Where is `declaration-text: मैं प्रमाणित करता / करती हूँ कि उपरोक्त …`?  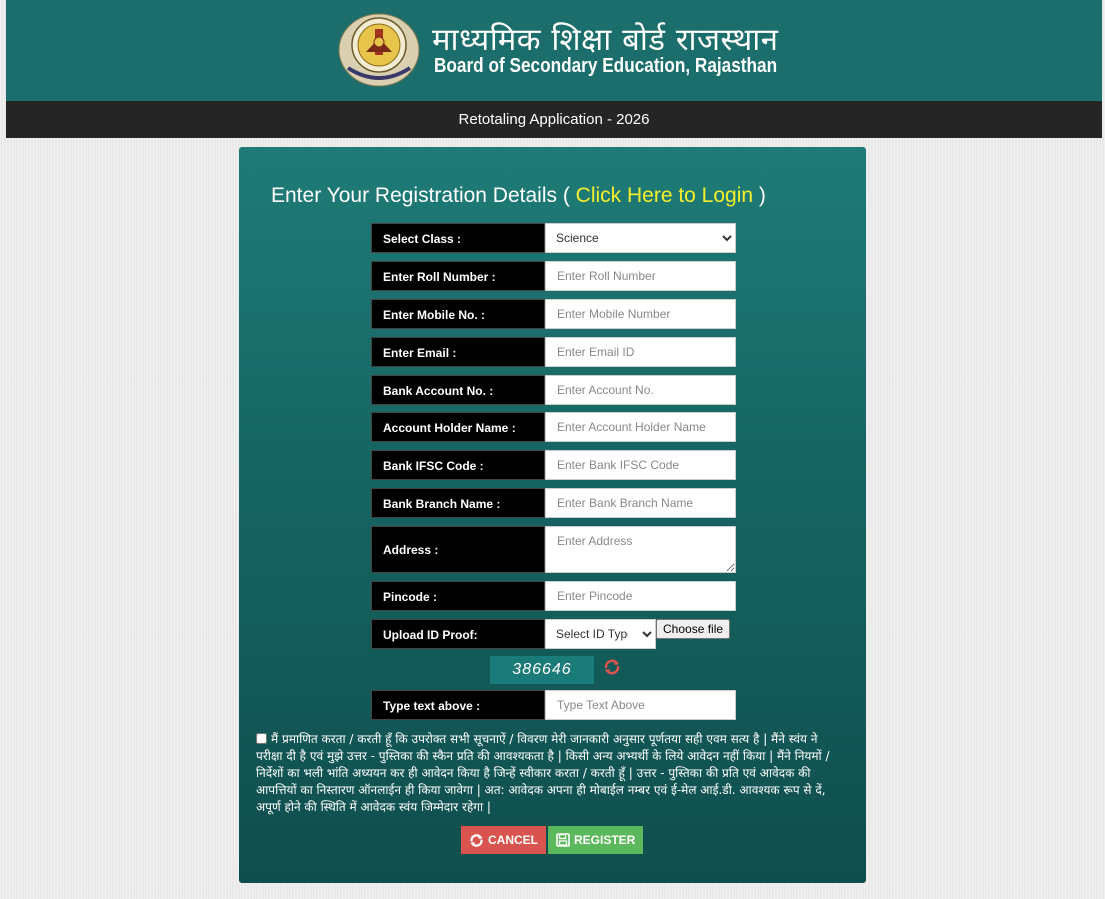 declaration-text: मैं प्रमाणित करता / करती हूँ कि उपरोक्त … is located at coordinates (543, 773).